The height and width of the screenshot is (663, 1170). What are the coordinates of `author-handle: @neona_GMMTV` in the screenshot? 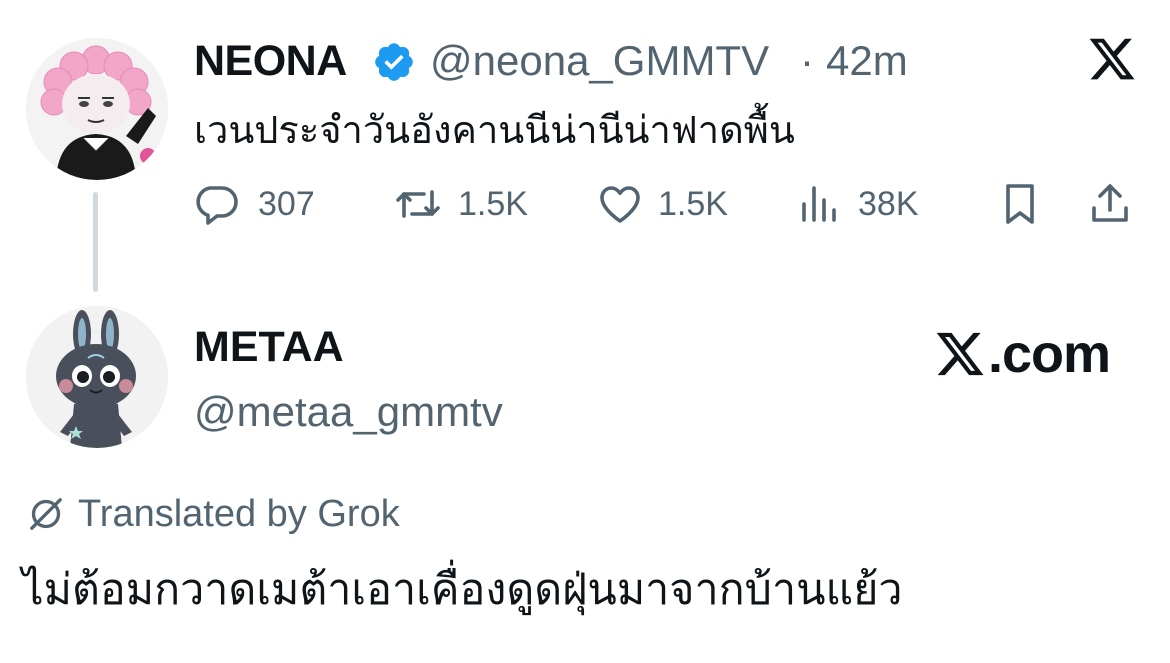 It's located at (599, 61).